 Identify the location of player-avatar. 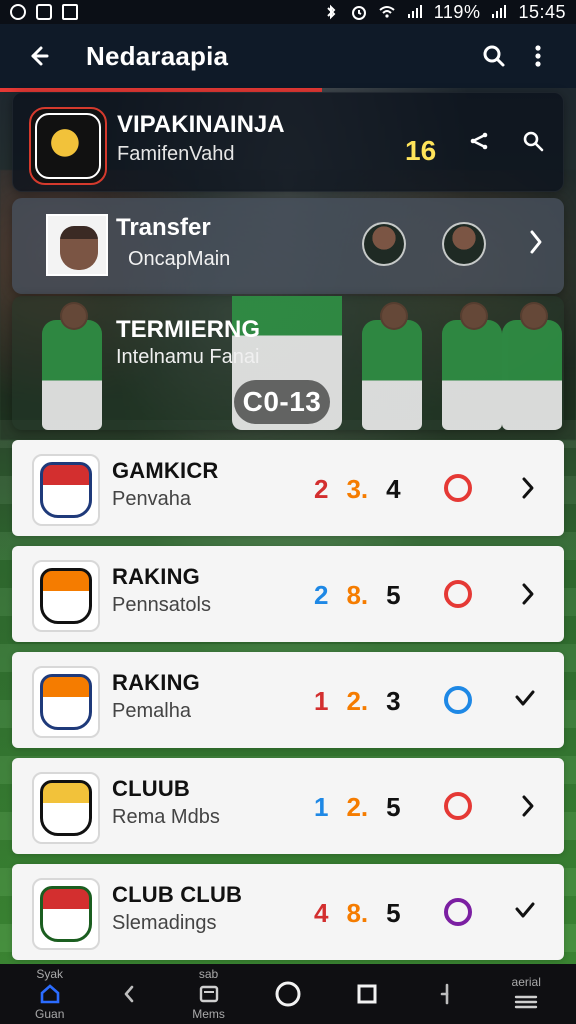
(77, 245).